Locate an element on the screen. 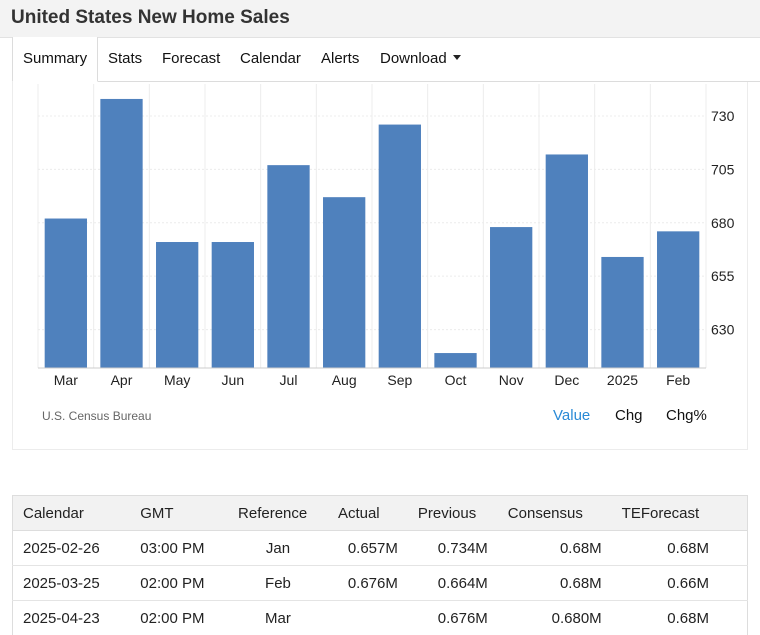 The height and width of the screenshot is (635, 760). cell-actual is located at coordinates (367, 617).